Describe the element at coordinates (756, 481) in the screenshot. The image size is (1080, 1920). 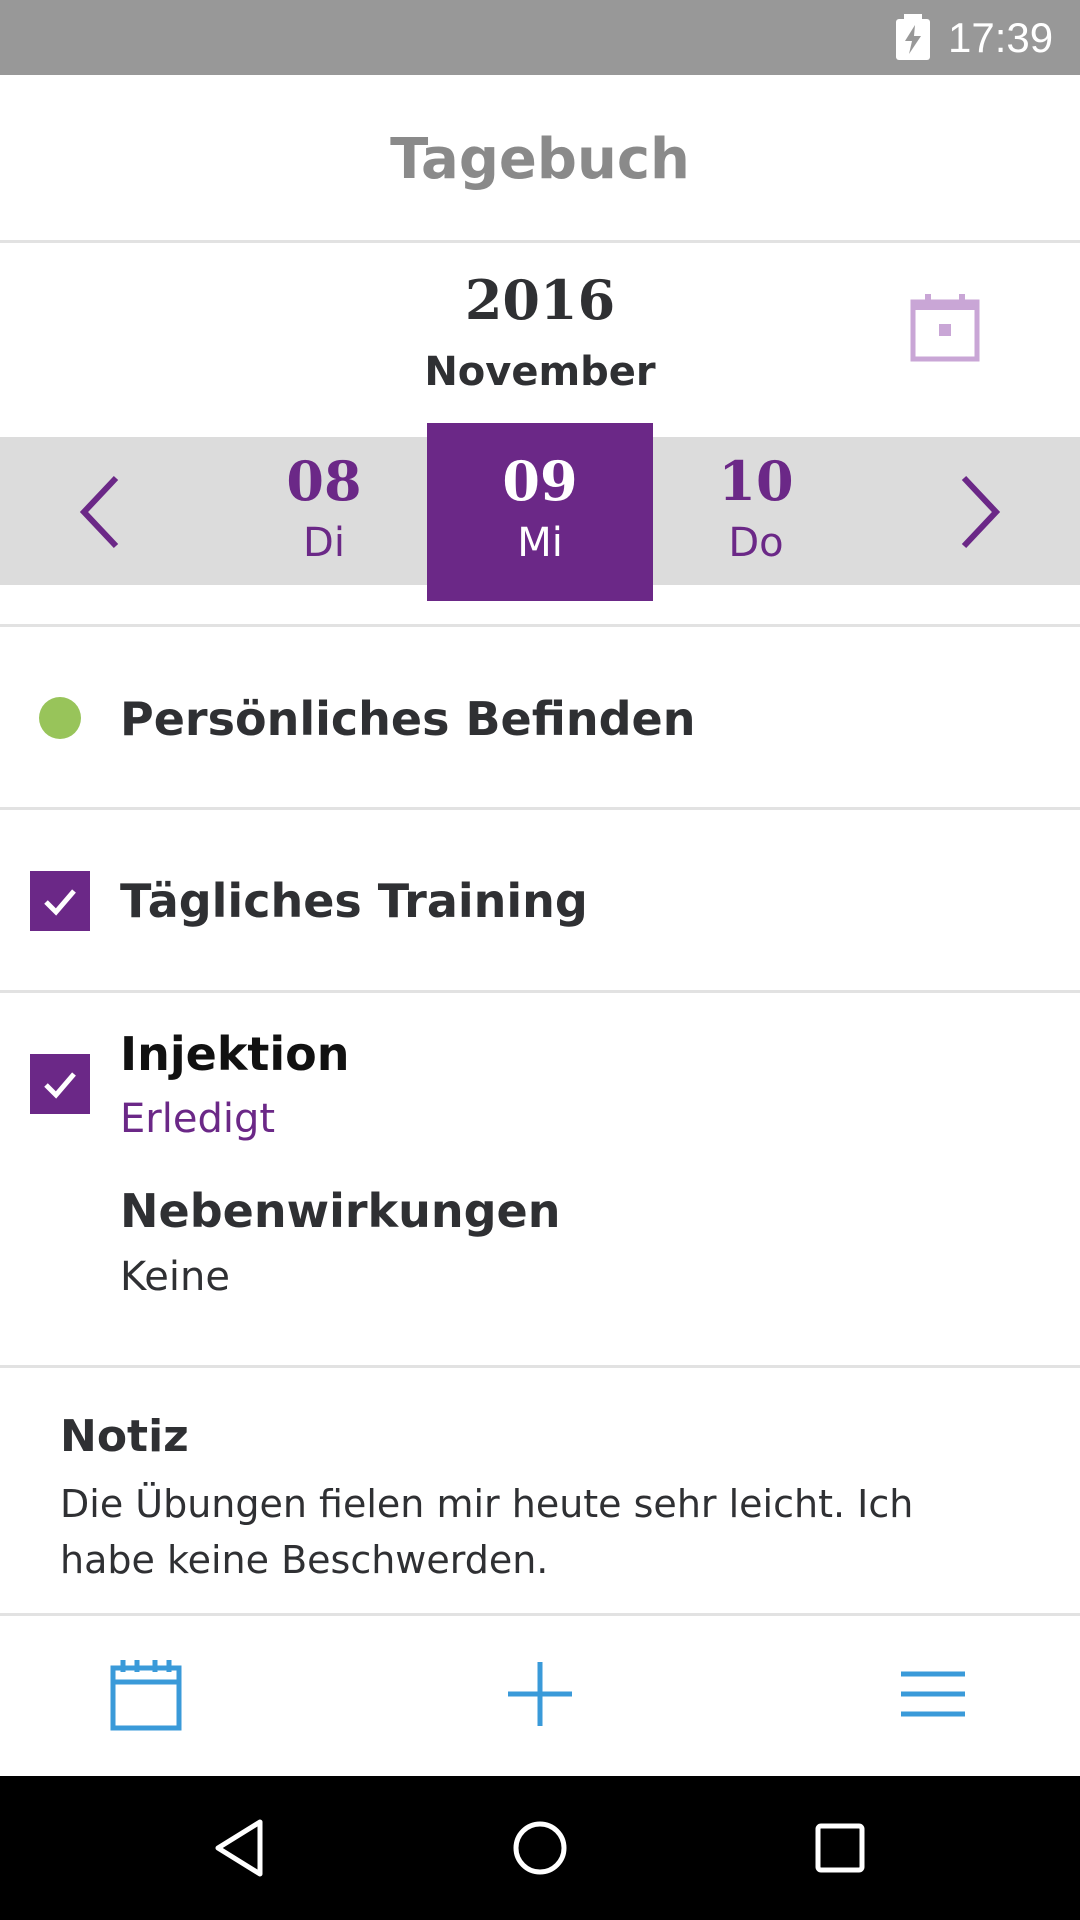
I see `day-number: 10` at that location.